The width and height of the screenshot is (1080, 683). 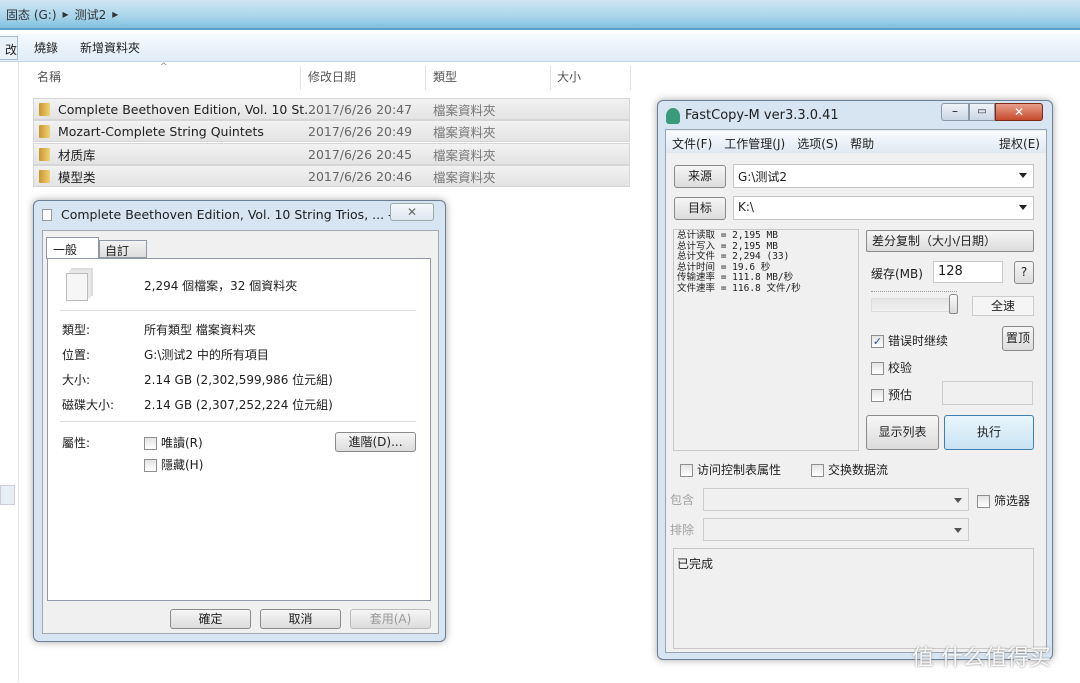 I want to click on toolbar-cut-button: 改, so click(x=9, y=47).